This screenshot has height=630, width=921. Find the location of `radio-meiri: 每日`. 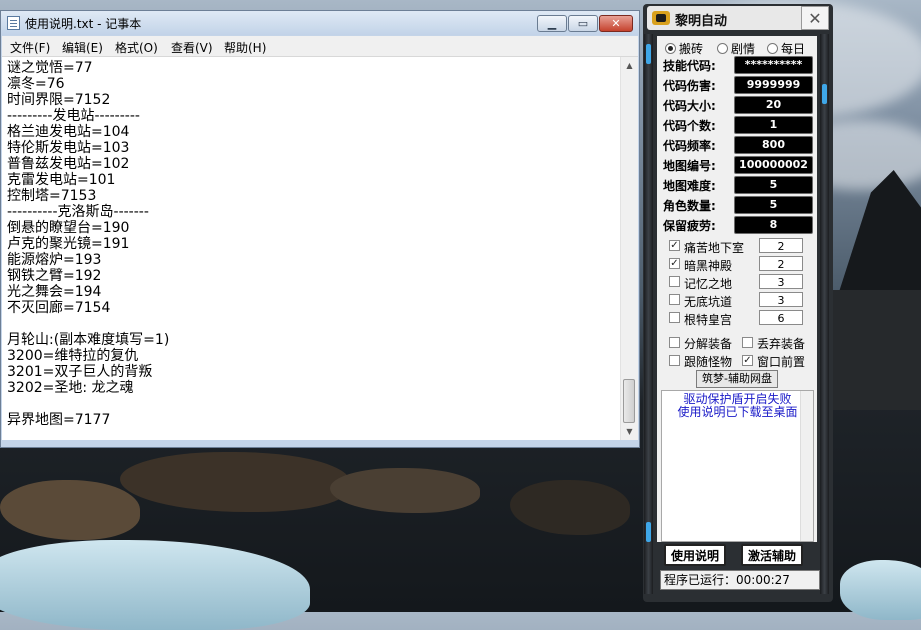

radio-meiri: 每日 is located at coordinates (786, 48).